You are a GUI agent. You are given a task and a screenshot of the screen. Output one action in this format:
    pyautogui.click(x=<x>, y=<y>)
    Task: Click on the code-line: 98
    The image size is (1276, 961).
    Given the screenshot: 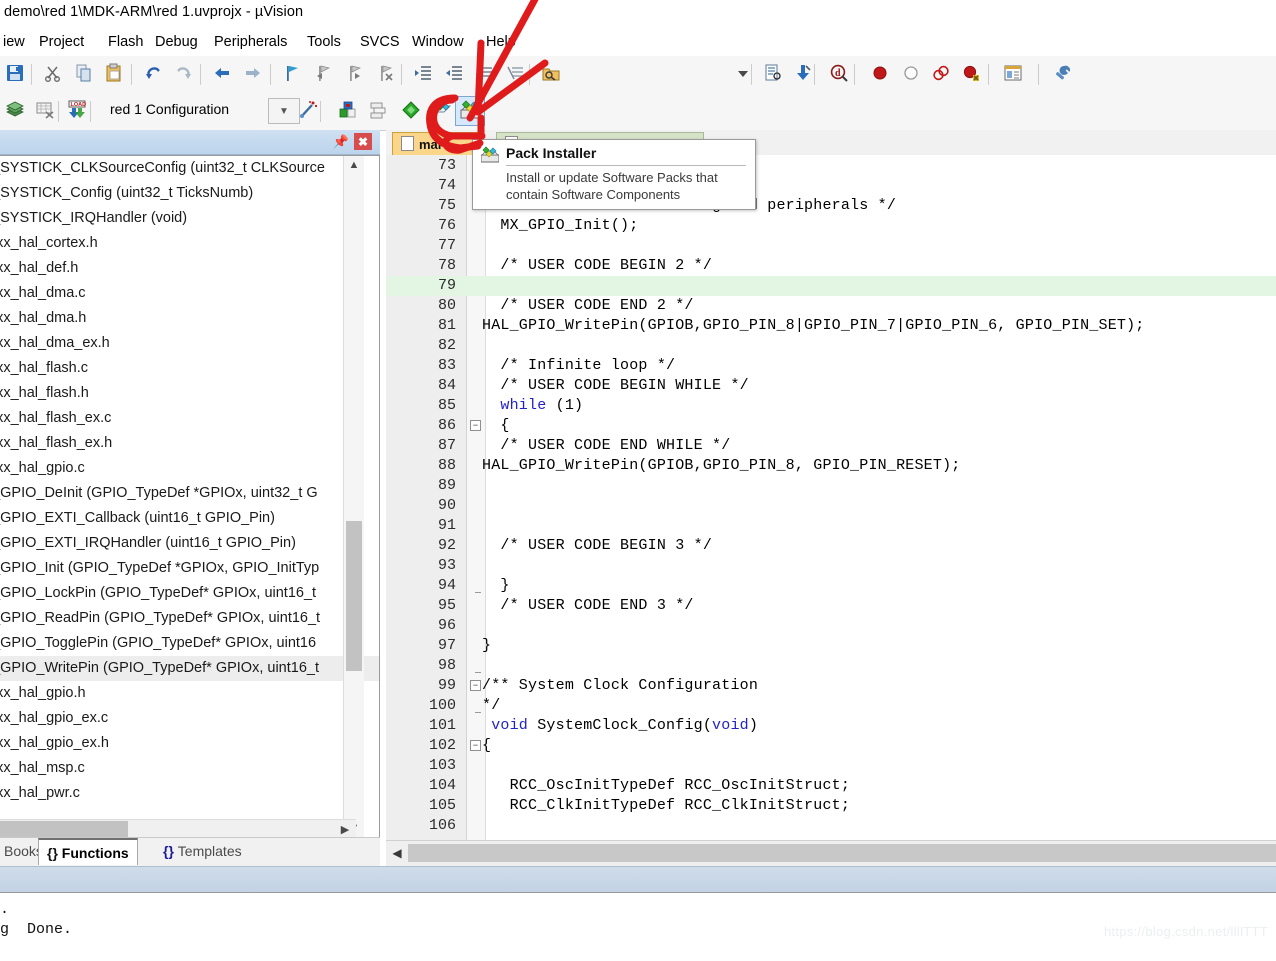 What is the action you would take?
    pyautogui.click(x=831, y=666)
    